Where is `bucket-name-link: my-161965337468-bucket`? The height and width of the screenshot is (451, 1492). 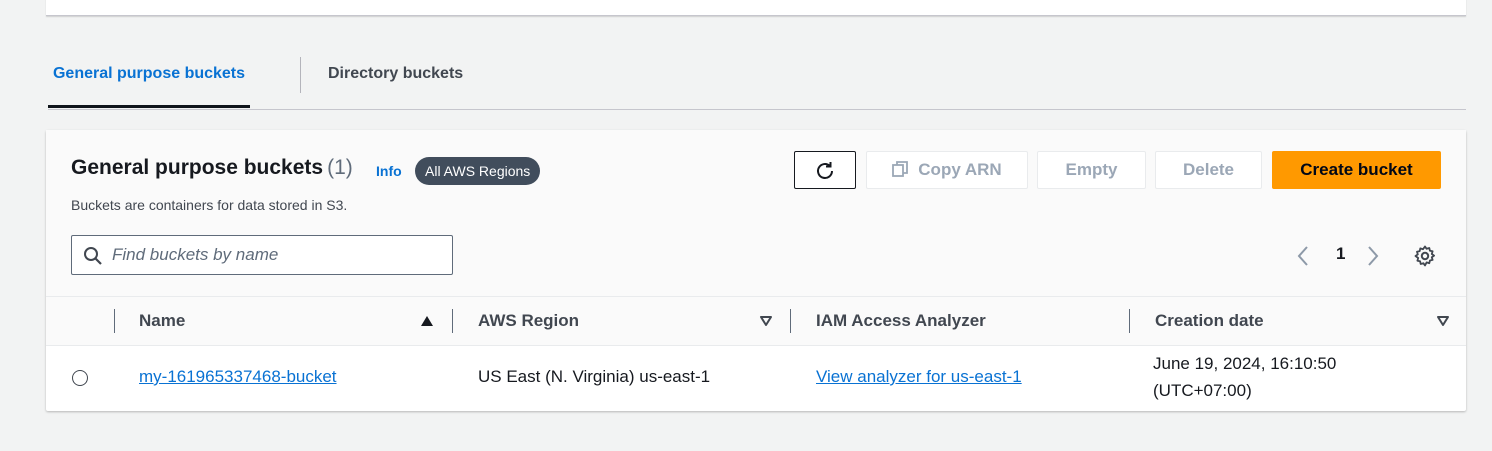 bucket-name-link: my-161965337468-bucket is located at coordinates (238, 377).